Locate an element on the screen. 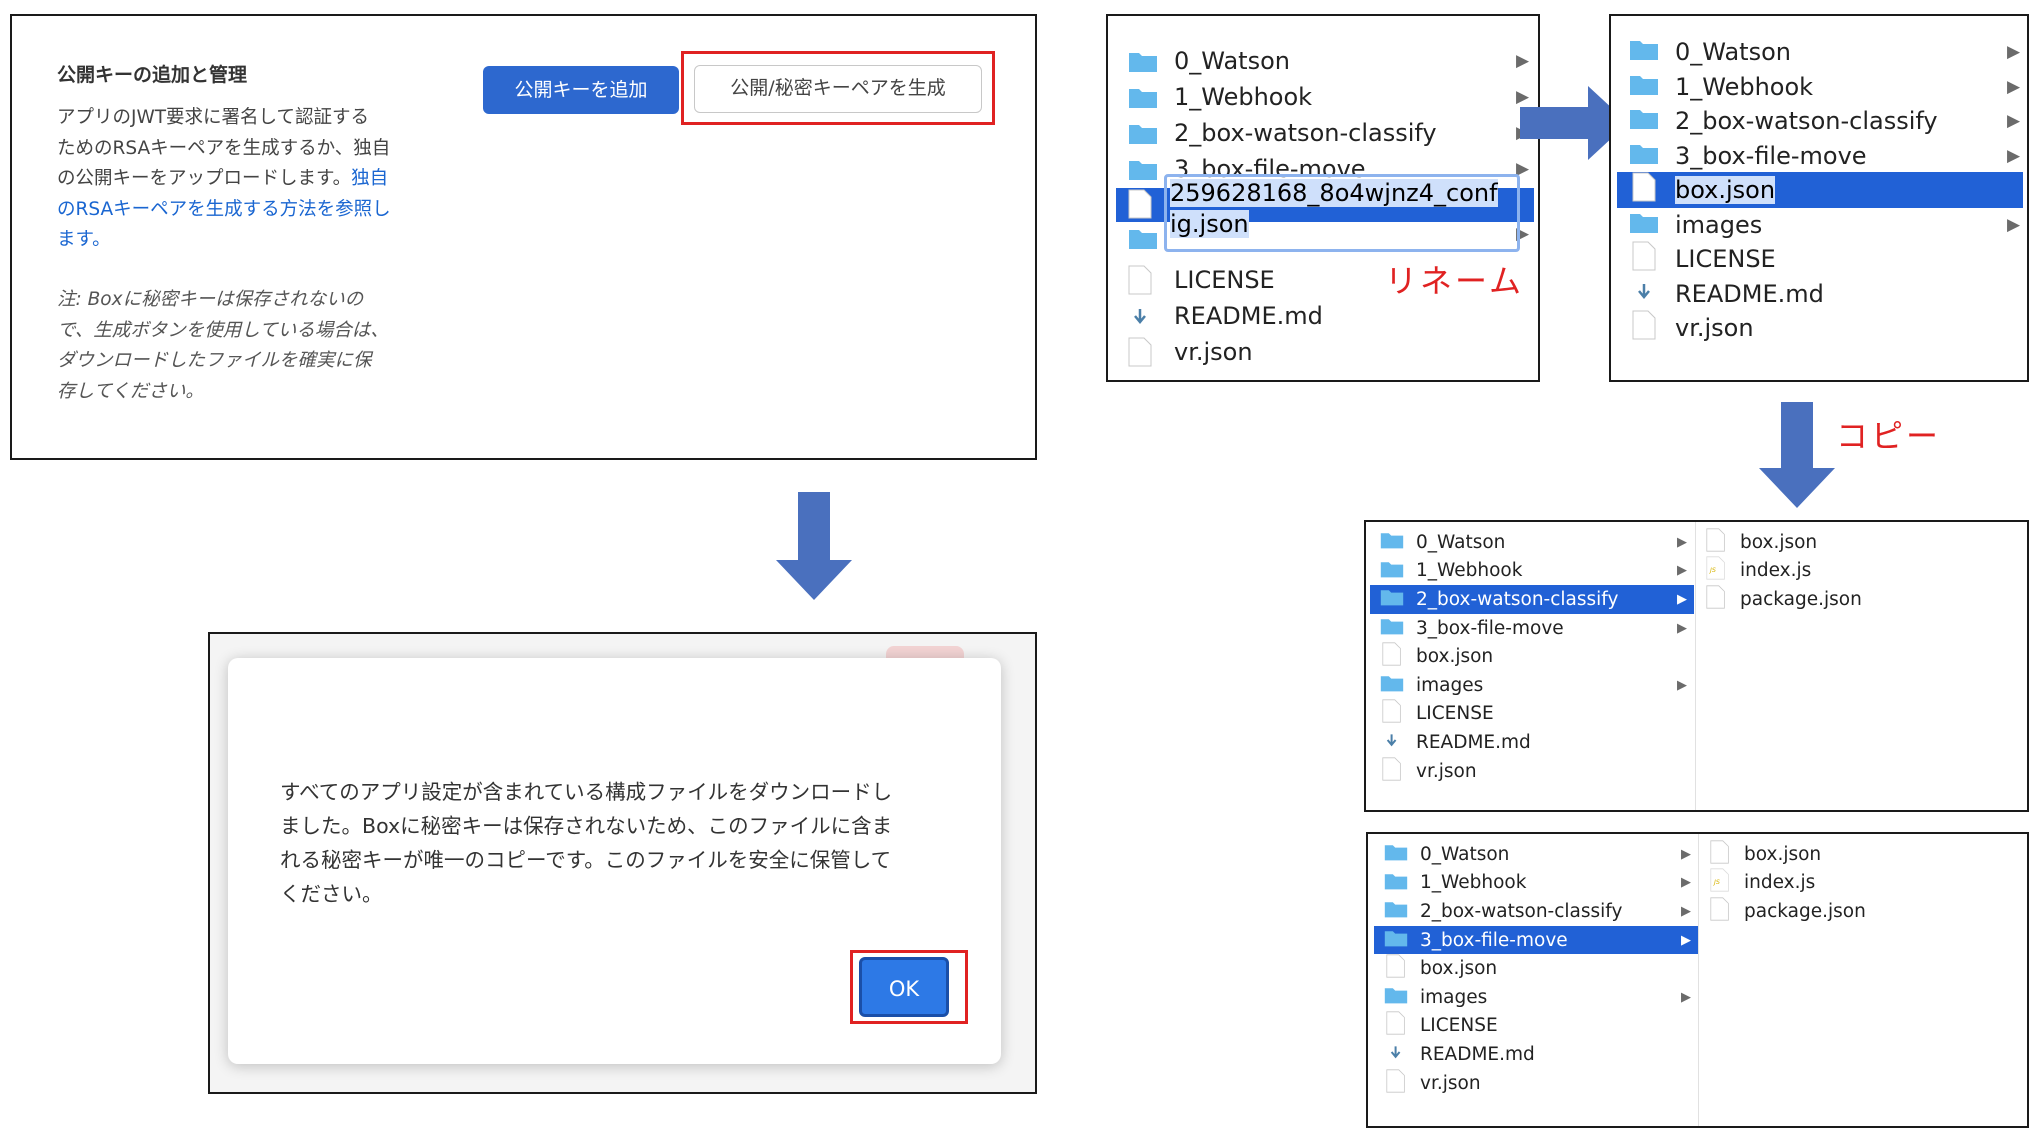  rsa-help-link: 独自 is located at coordinates (369, 178).